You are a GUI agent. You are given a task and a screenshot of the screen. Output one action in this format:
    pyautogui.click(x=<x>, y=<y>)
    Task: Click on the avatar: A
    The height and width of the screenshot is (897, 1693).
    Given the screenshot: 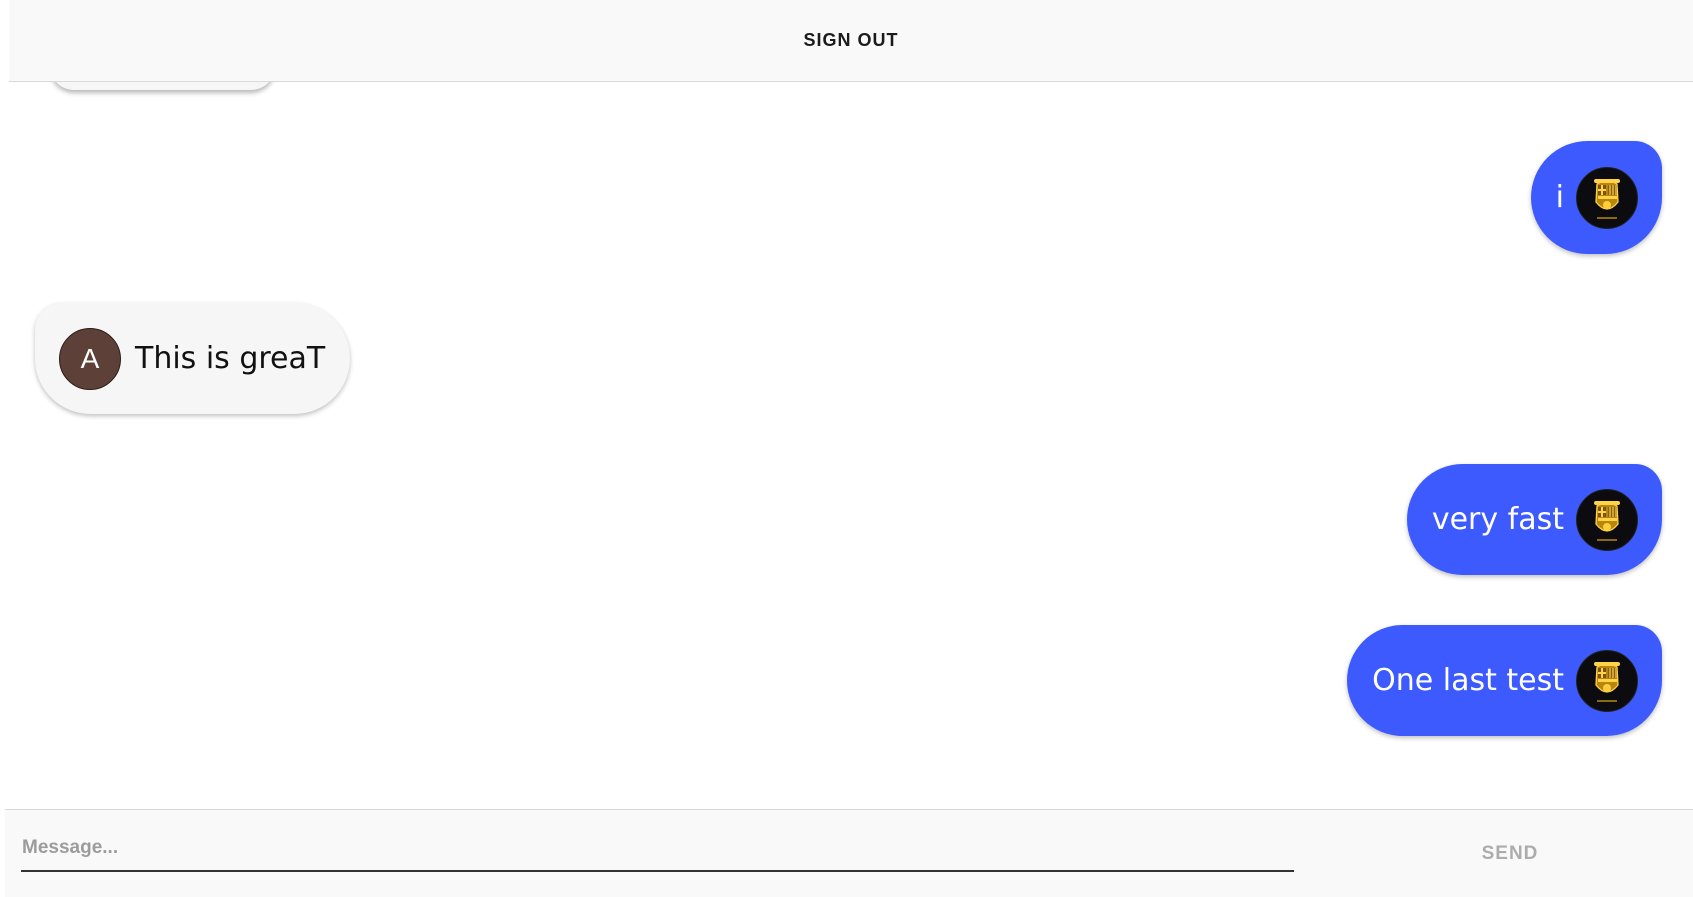 What is the action you would take?
    pyautogui.click(x=90, y=358)
    